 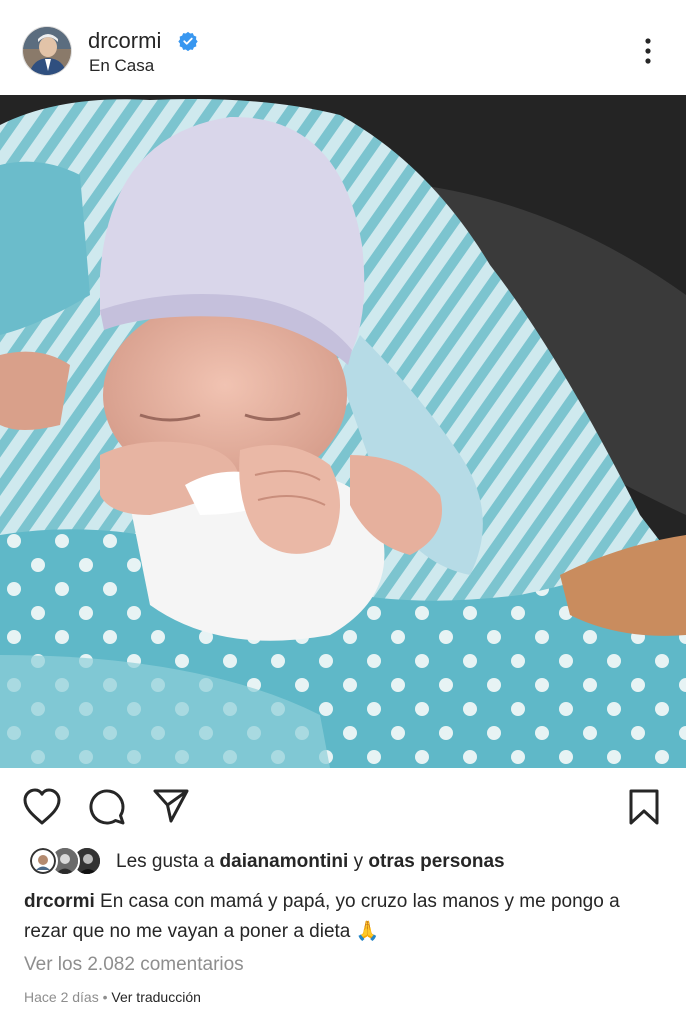 What do you see at coordinates (358, 861) in the screenshot?
I see `likes-connector: y` at bounding box center [358, 861].